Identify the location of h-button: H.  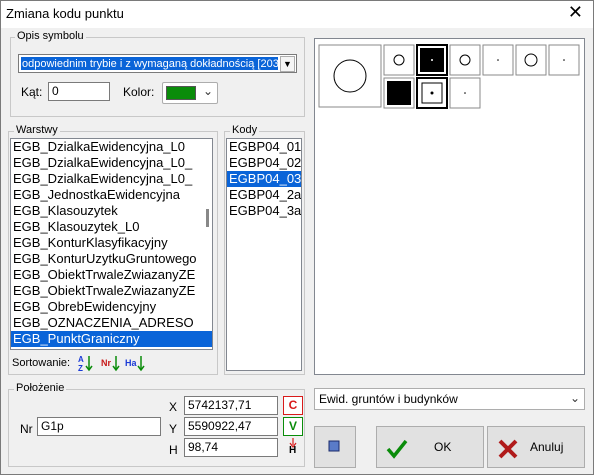
(293, 448).